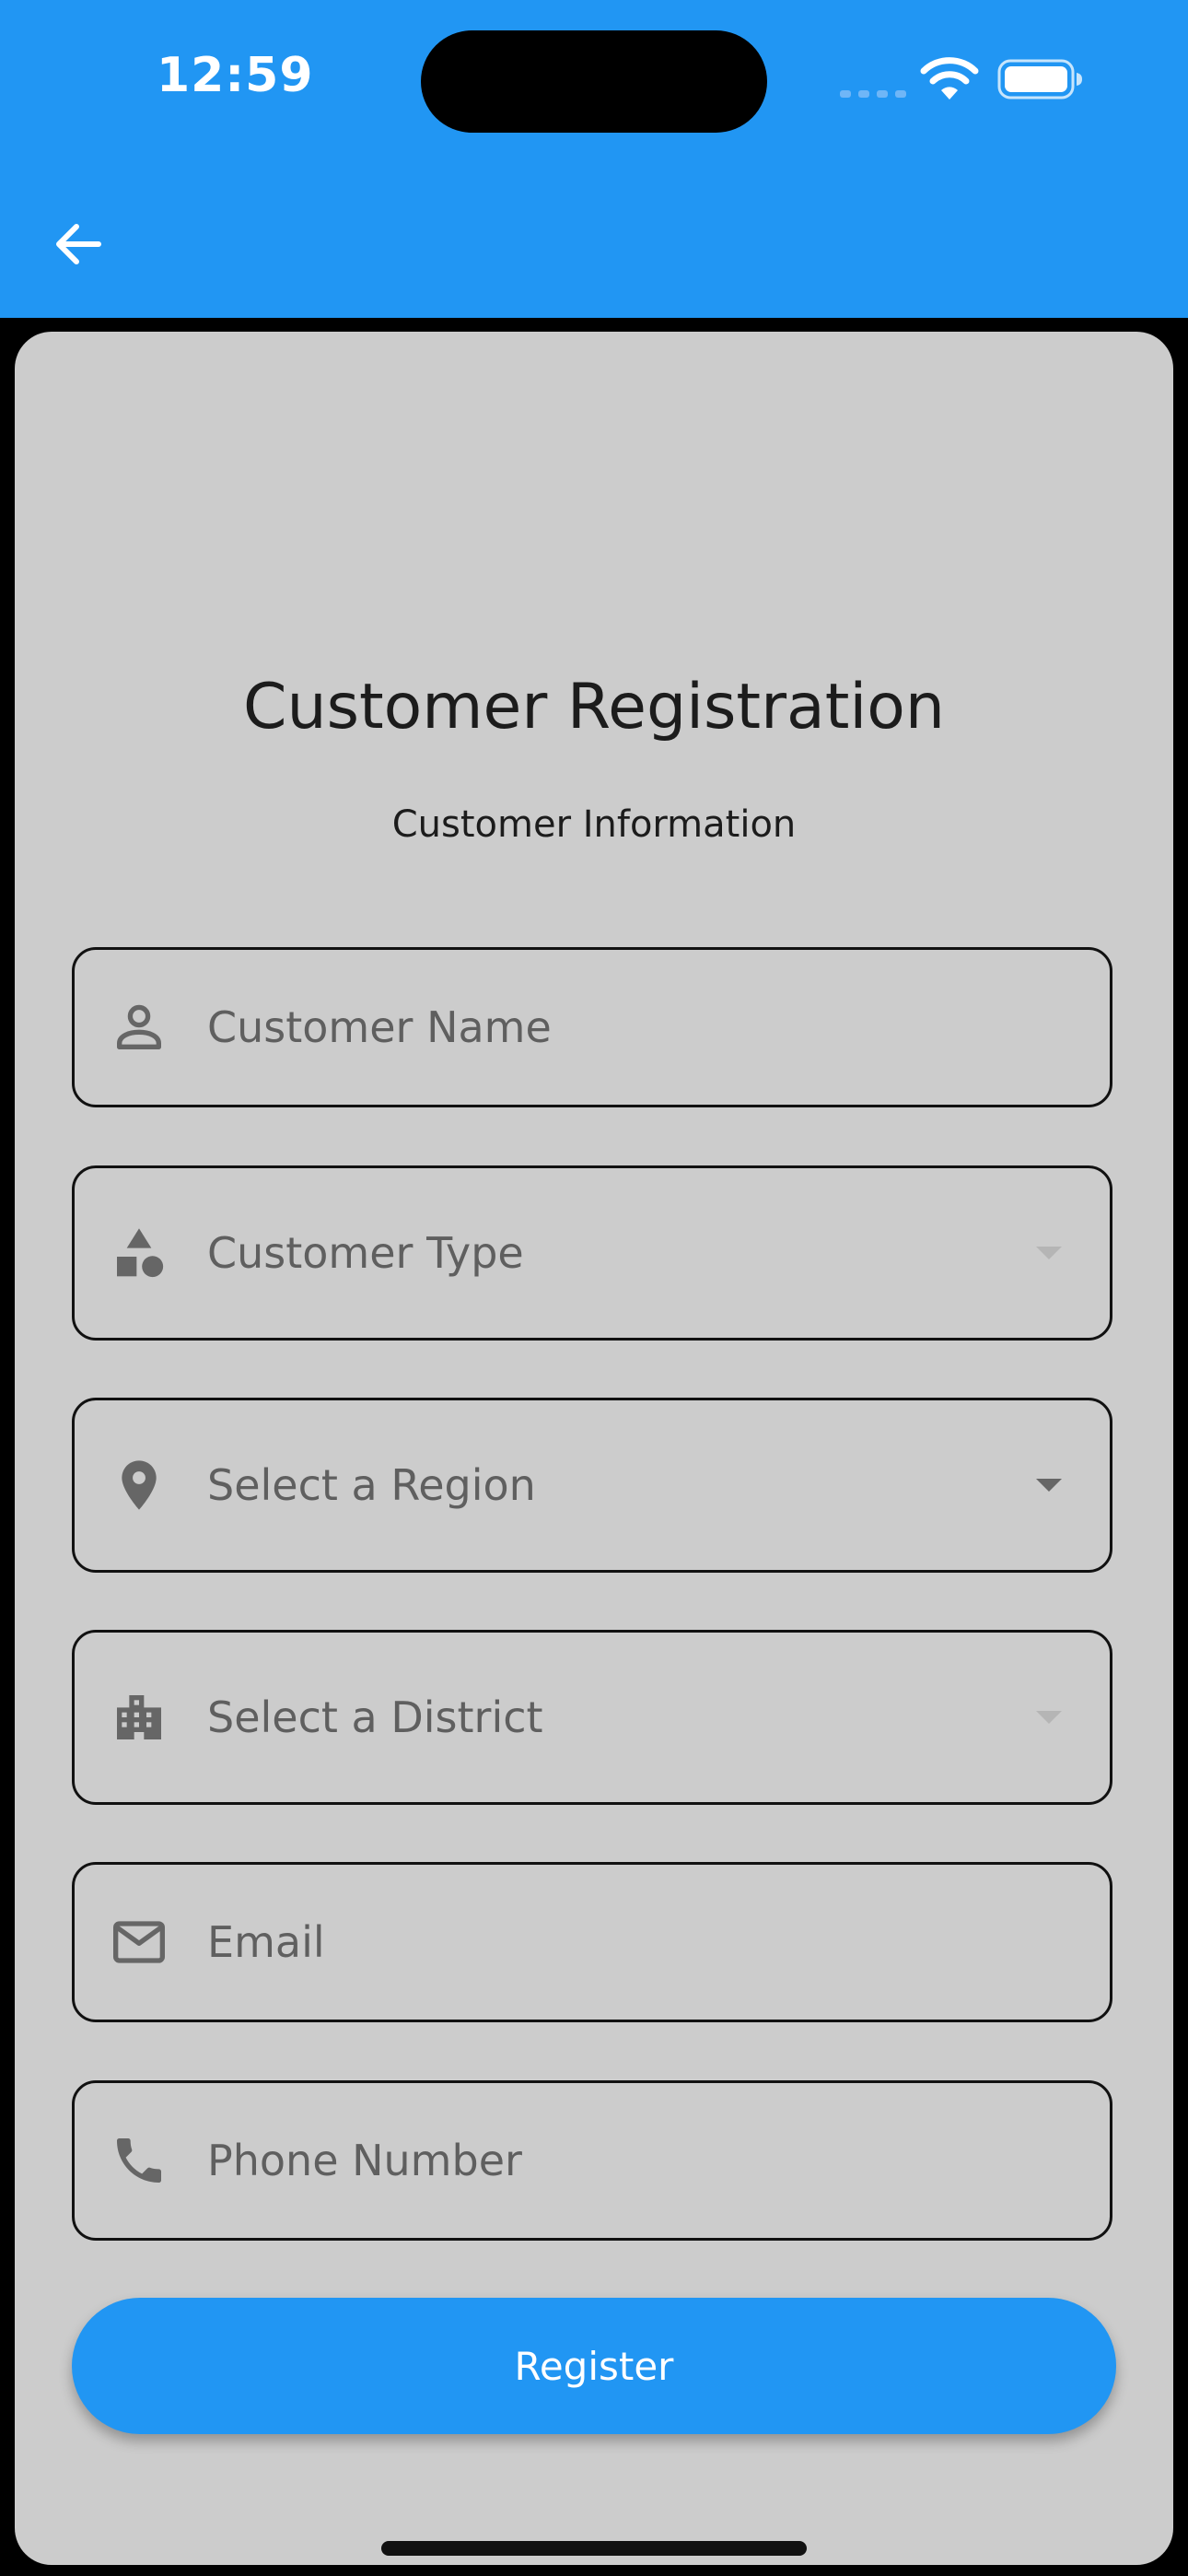  I want to click on district-dropdown: Select a District, so click(592, 1717).